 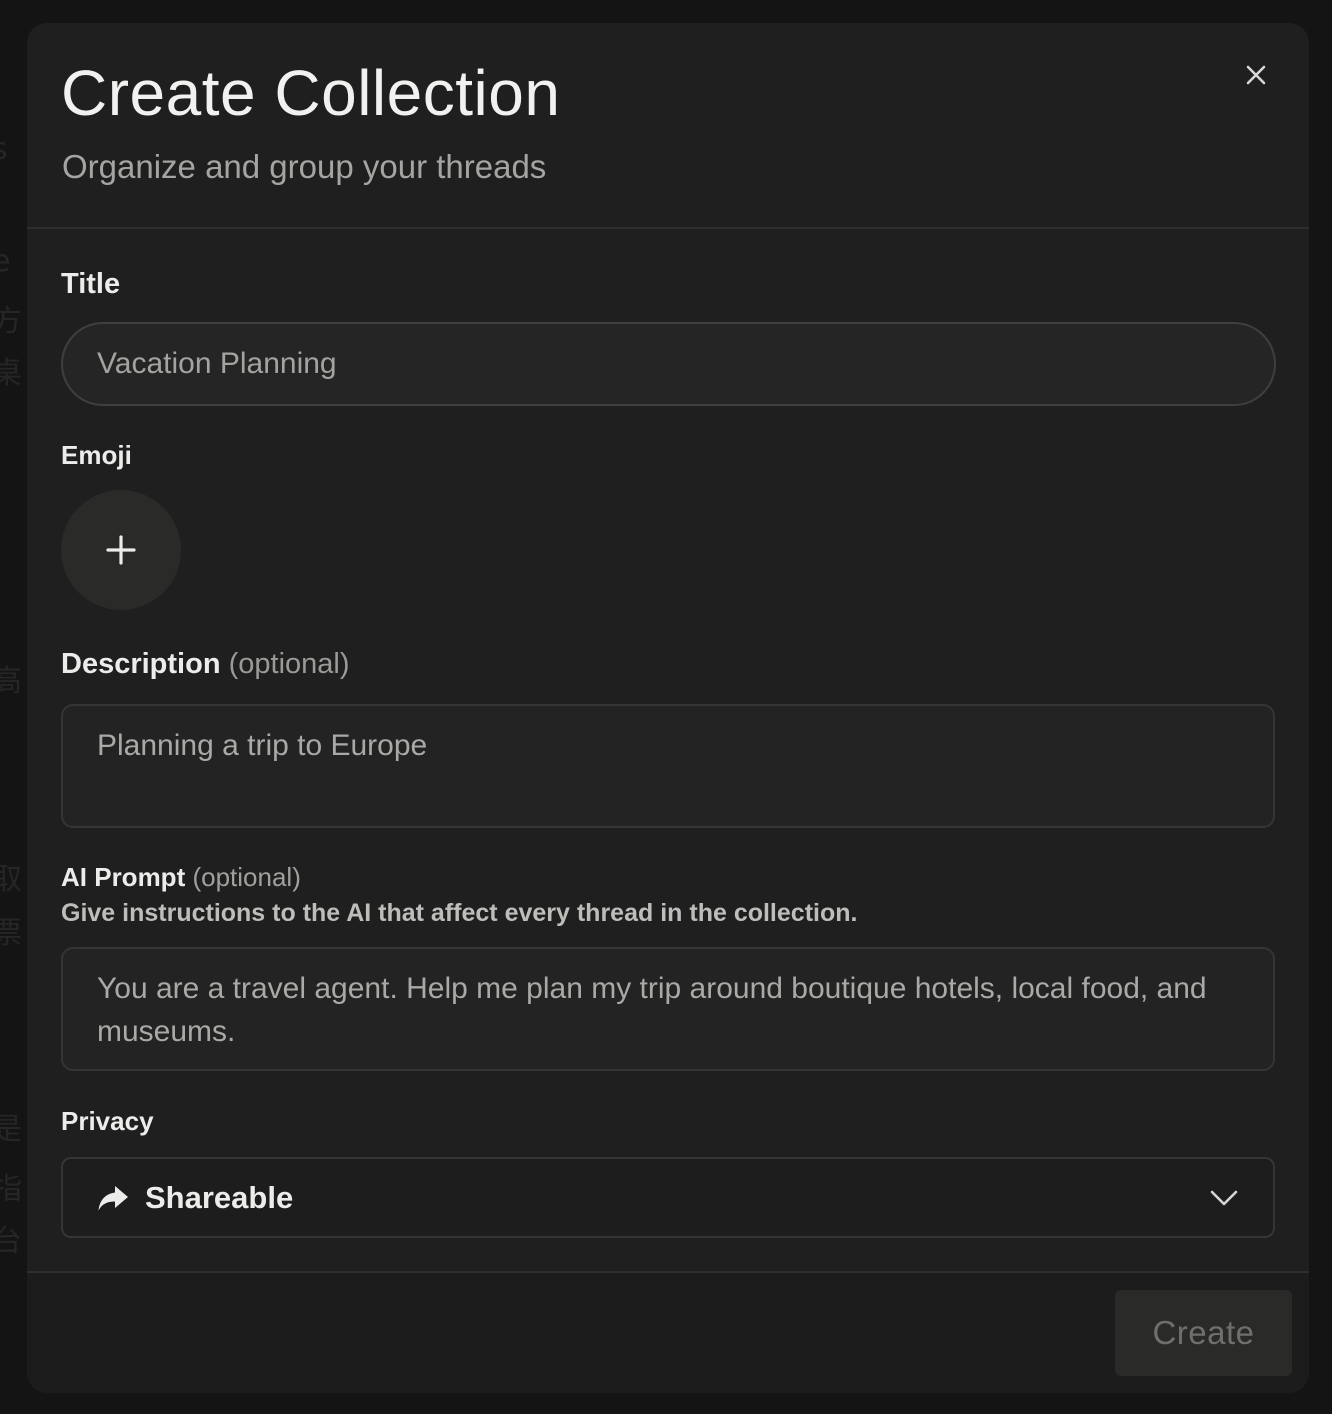 I want to click on background-glyph: 票, so click(x=11, y=933).